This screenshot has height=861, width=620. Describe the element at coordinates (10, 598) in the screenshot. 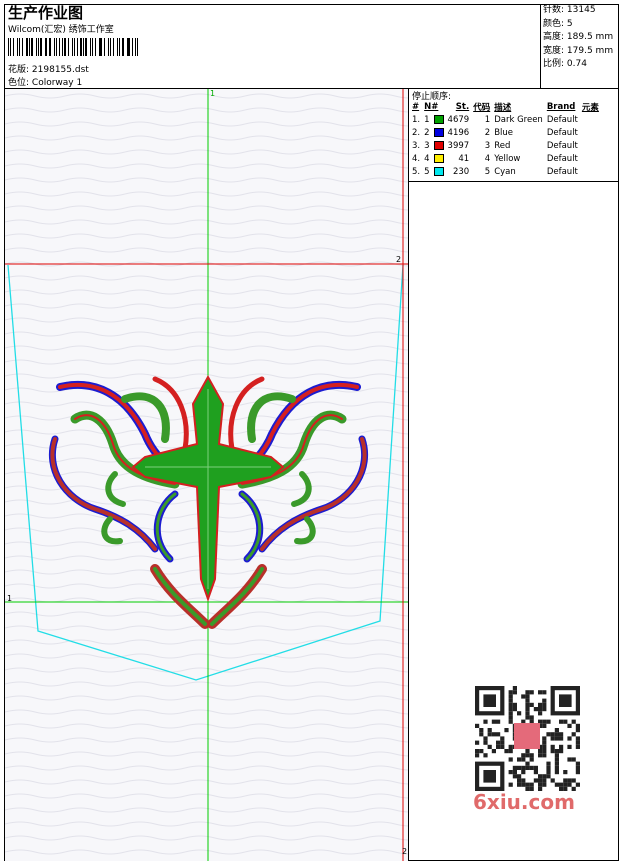

I see `guide-marker-left: 1` at that location.